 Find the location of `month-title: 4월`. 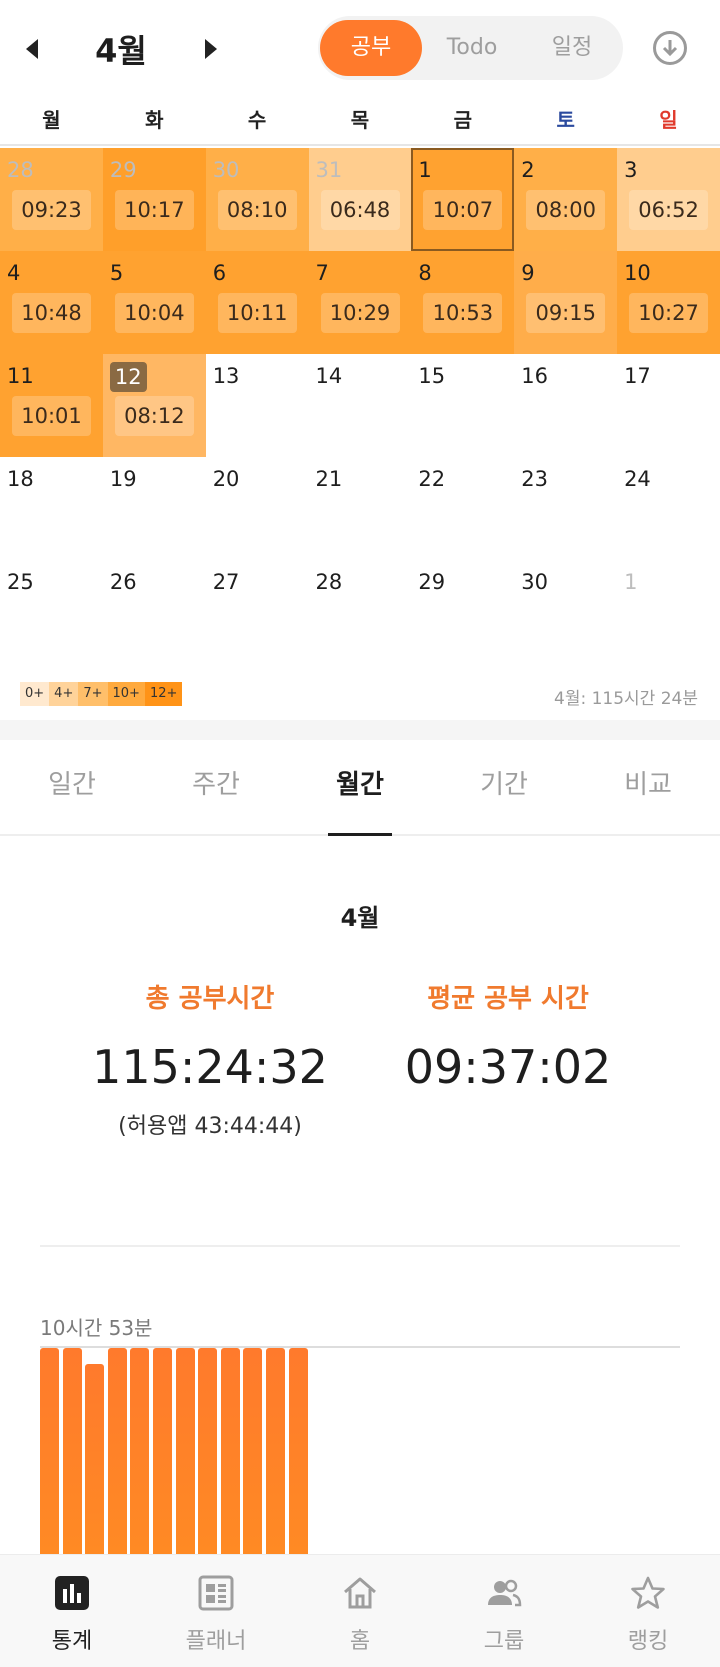

month-title: 4월 is located at coordinates (121, 49).